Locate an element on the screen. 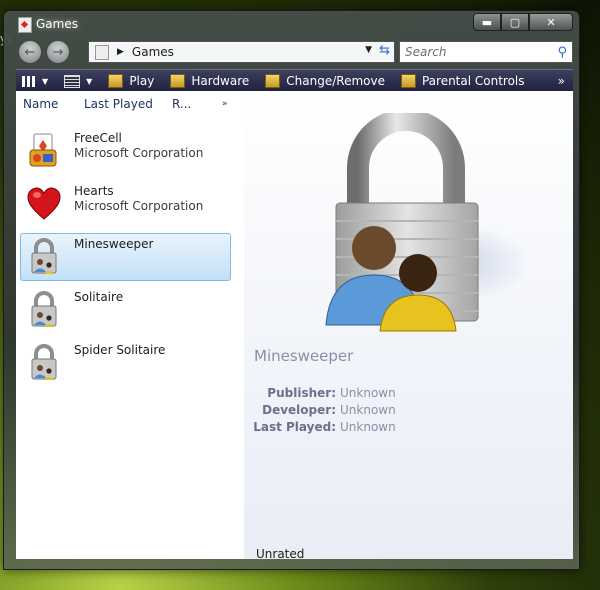  last-played-label: Last Played: is located at coordinates (294, 427).